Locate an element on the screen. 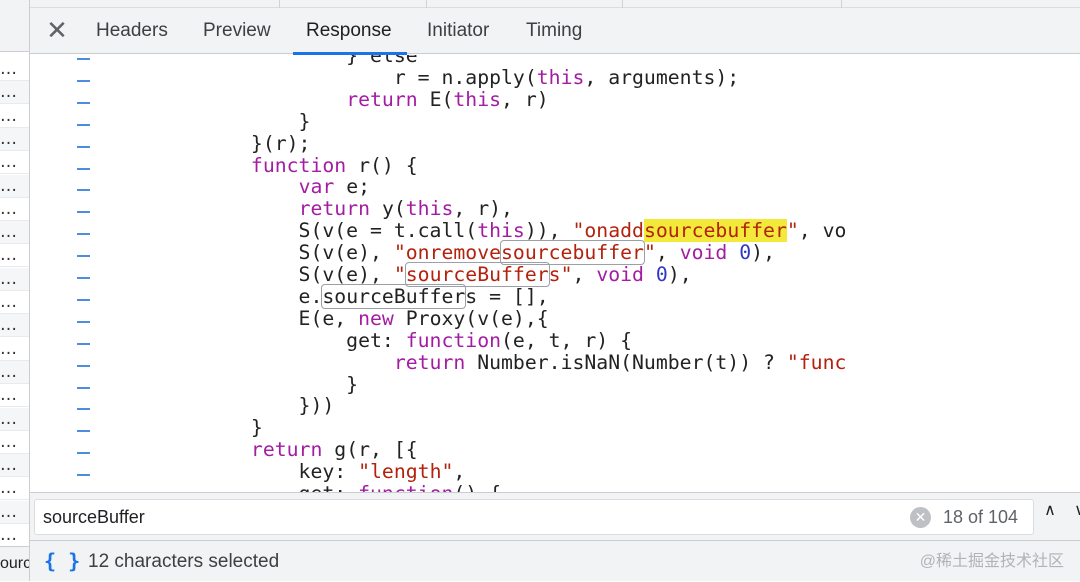 This screenshot has height=582, width=1080. search-bar: sourceBuffer ✕ 18 of 104 ∧ ∨ is located at coordinates (555, 516).